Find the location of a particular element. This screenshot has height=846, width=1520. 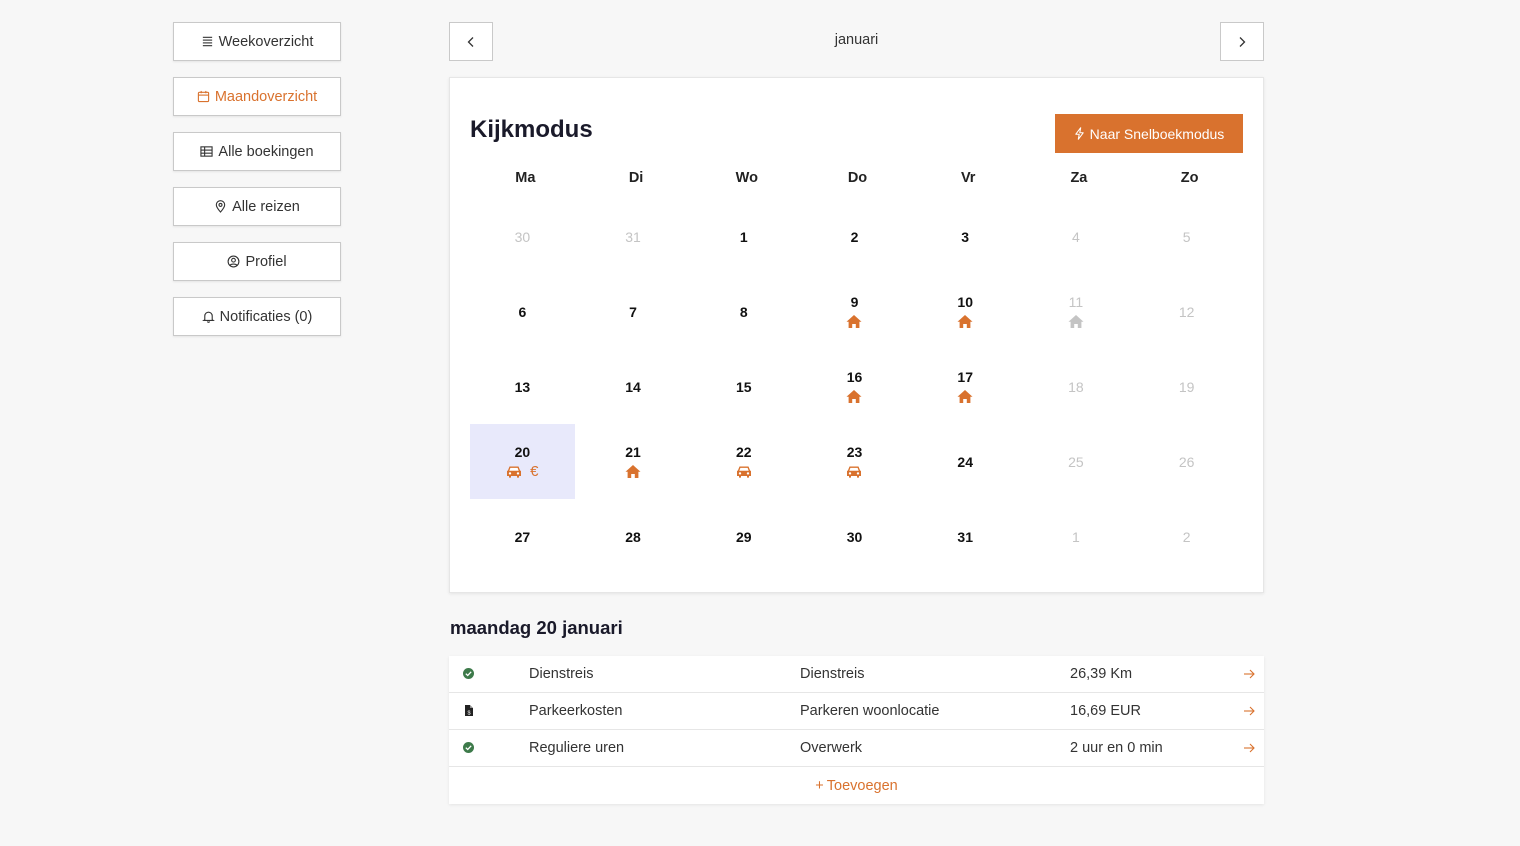

chevron-right-icon is located at coordinates (1242, 41).